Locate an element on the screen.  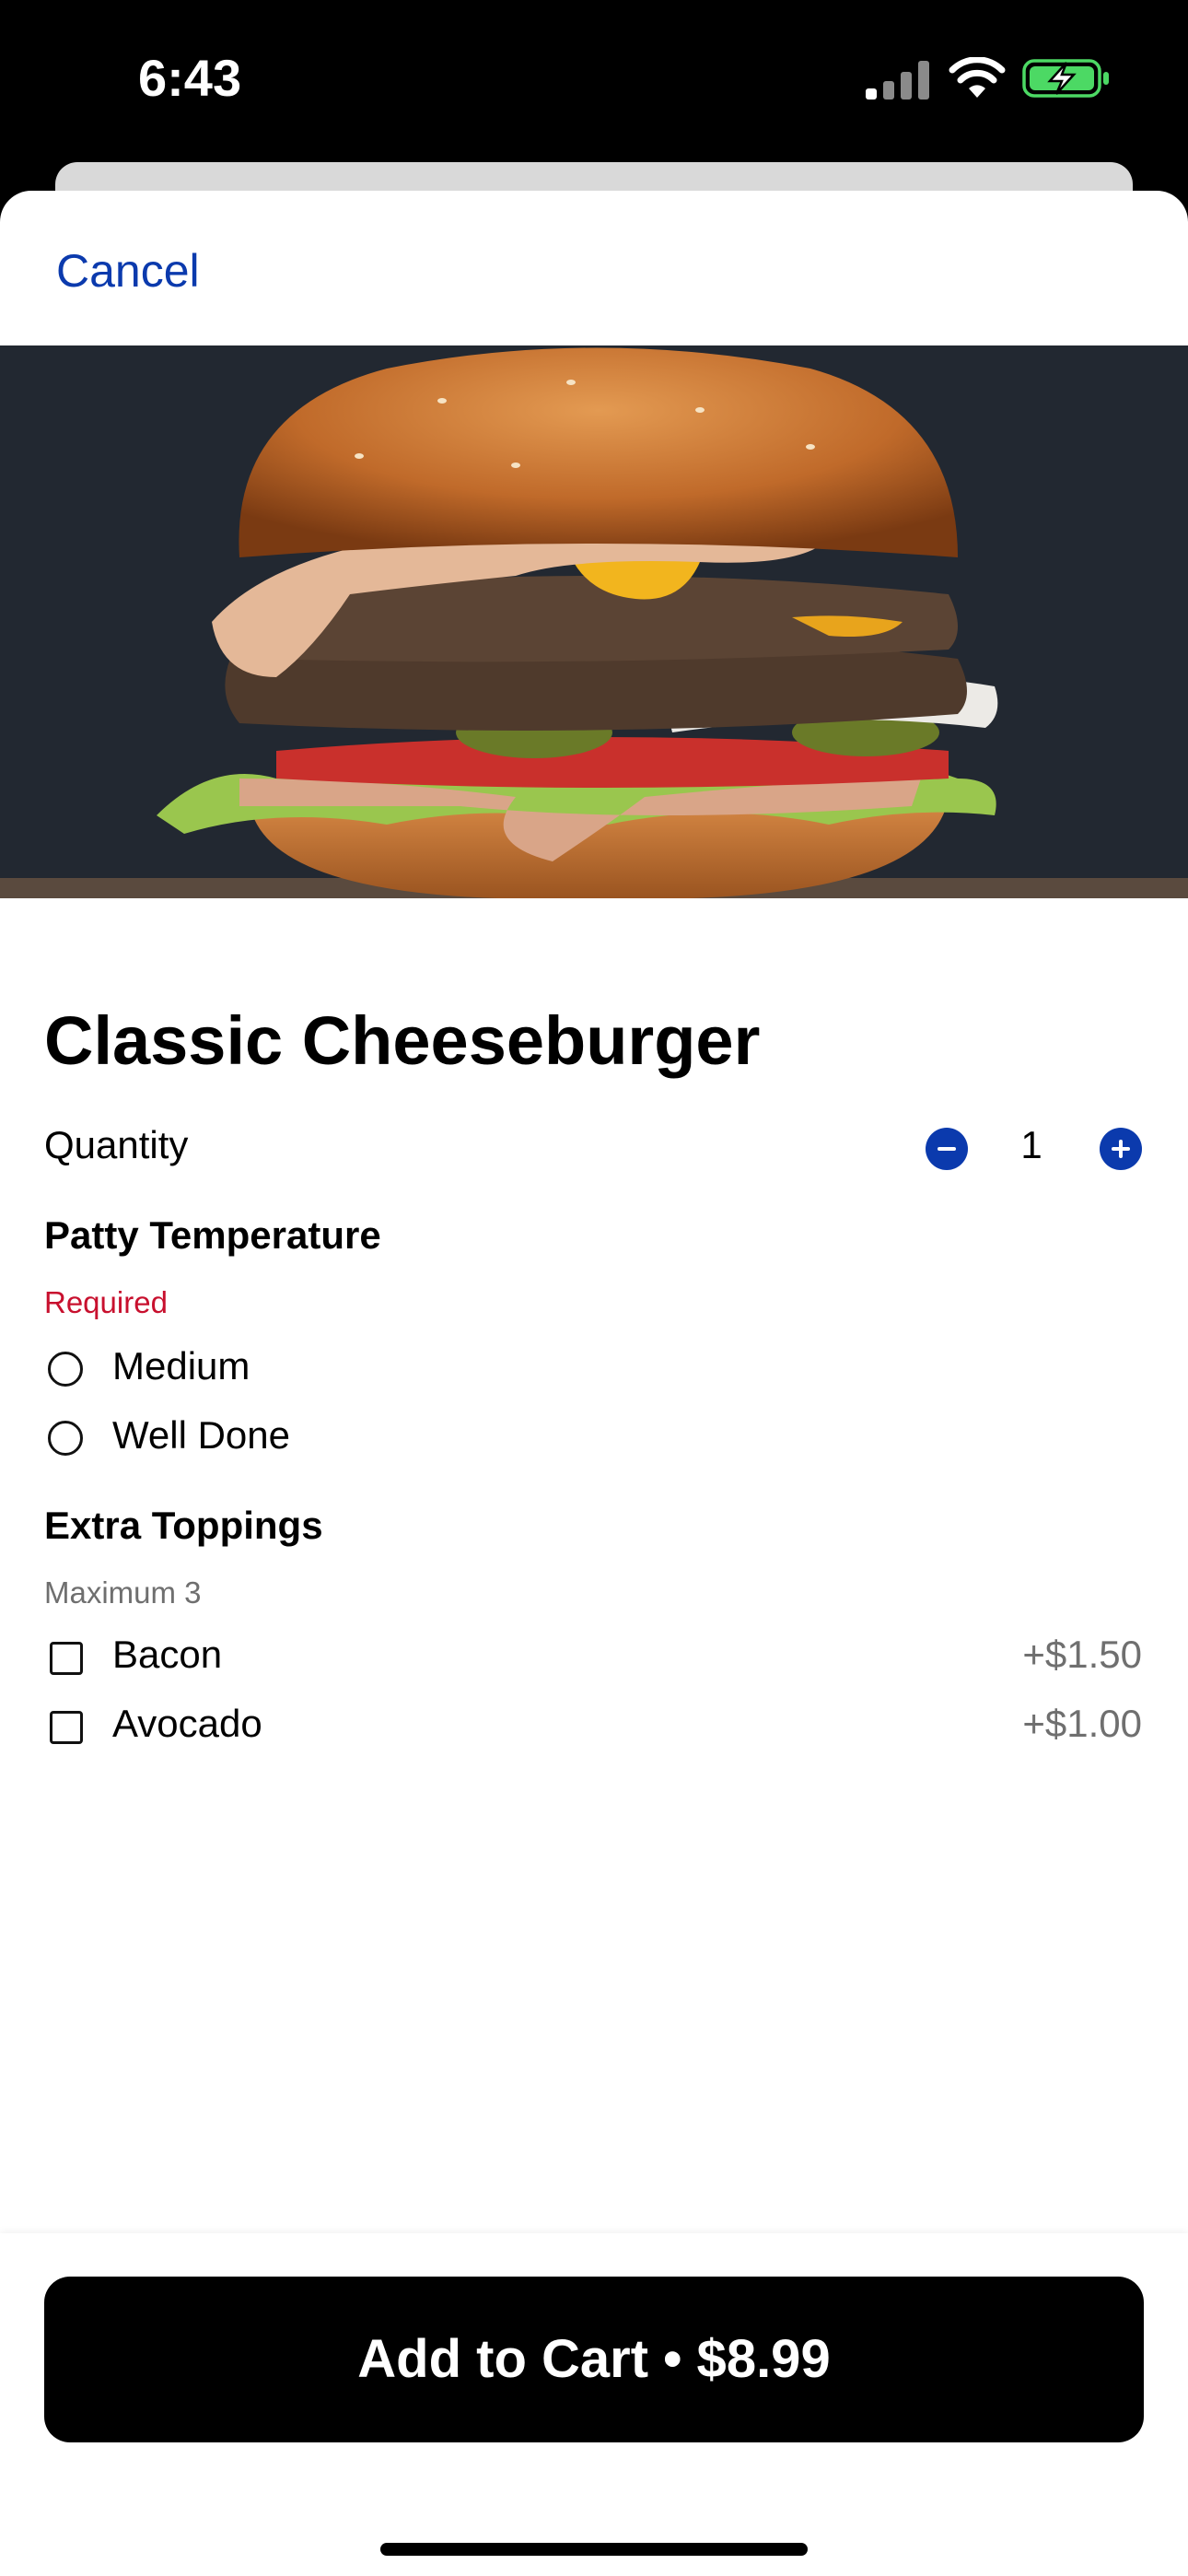
patty-temperature-title: Patty Temperature is located at coordinates (212, 1235).